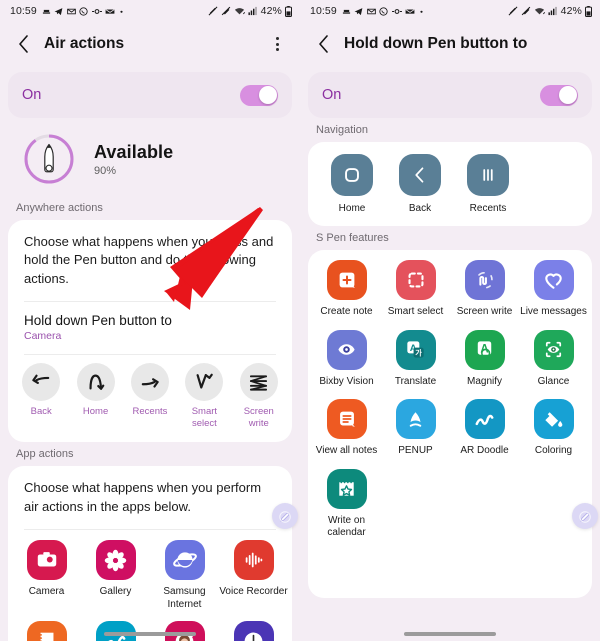 The width and height of the screenshot is (600, 641). Describe the element at coordinates (41, 382) in the screenshot. I see `gesture-left-swipe-icon` at that location.